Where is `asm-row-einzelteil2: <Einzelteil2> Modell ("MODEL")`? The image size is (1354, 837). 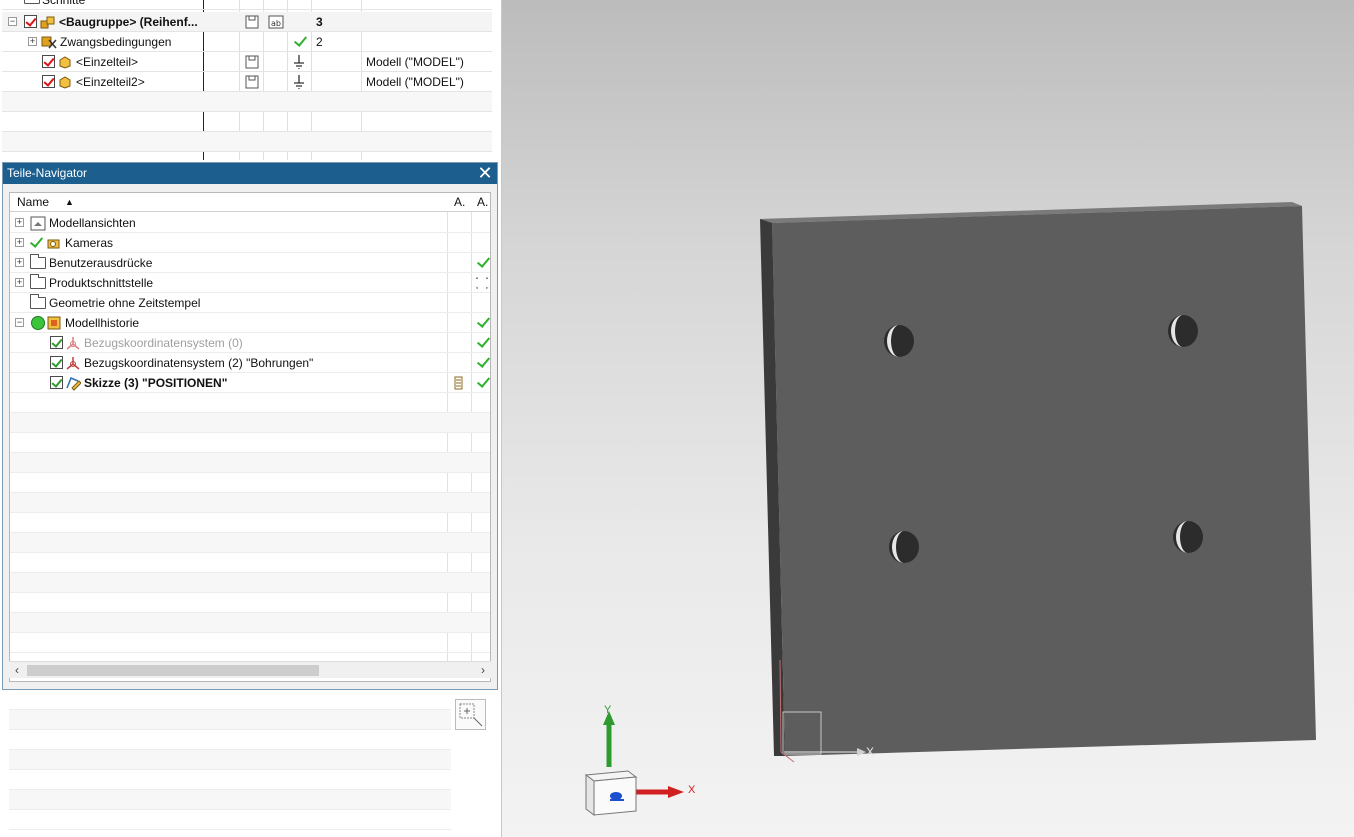
asm-row-einzelteil2: <Einzelteil2> Modell ("MODEL") is located at coordinates (247, 82).